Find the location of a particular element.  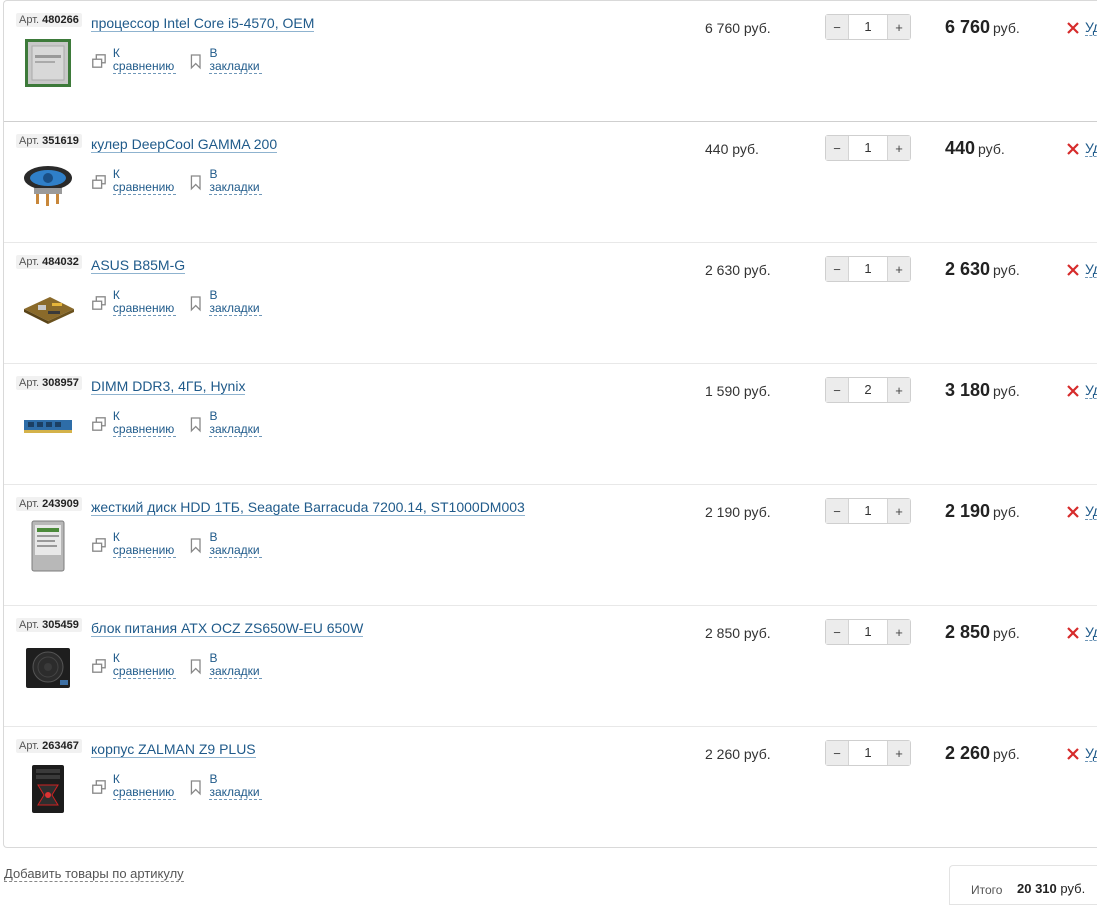

product-title-link: ASUS B85M-G is located at coordinates (138, 265).